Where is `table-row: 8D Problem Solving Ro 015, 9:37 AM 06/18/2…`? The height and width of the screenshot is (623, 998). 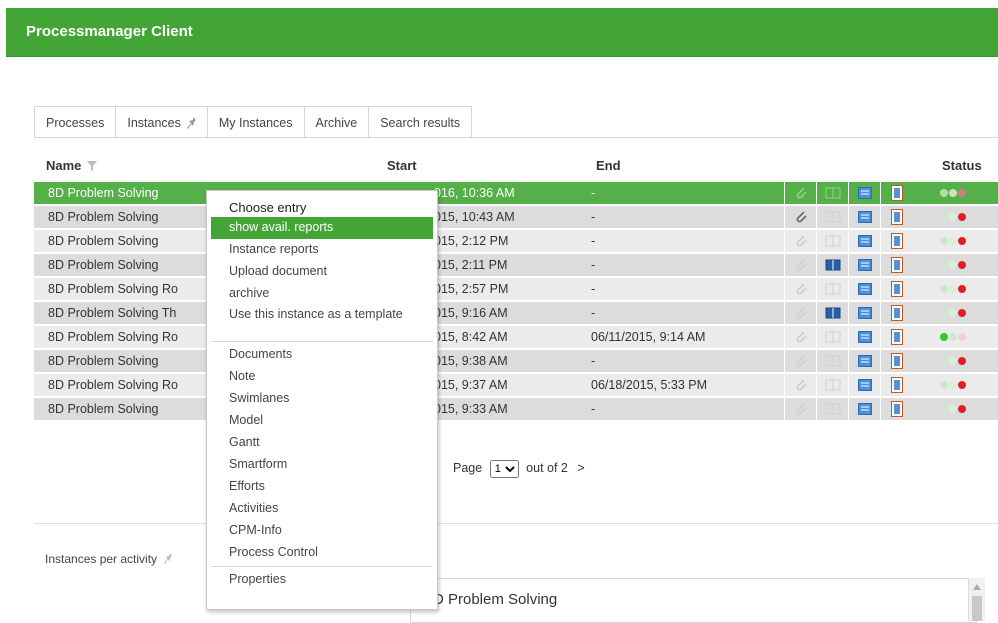
table-row: 8D Problem Solving Ro 015, 9:37 AM 06/18/2… is located at coordinates (516, 385).